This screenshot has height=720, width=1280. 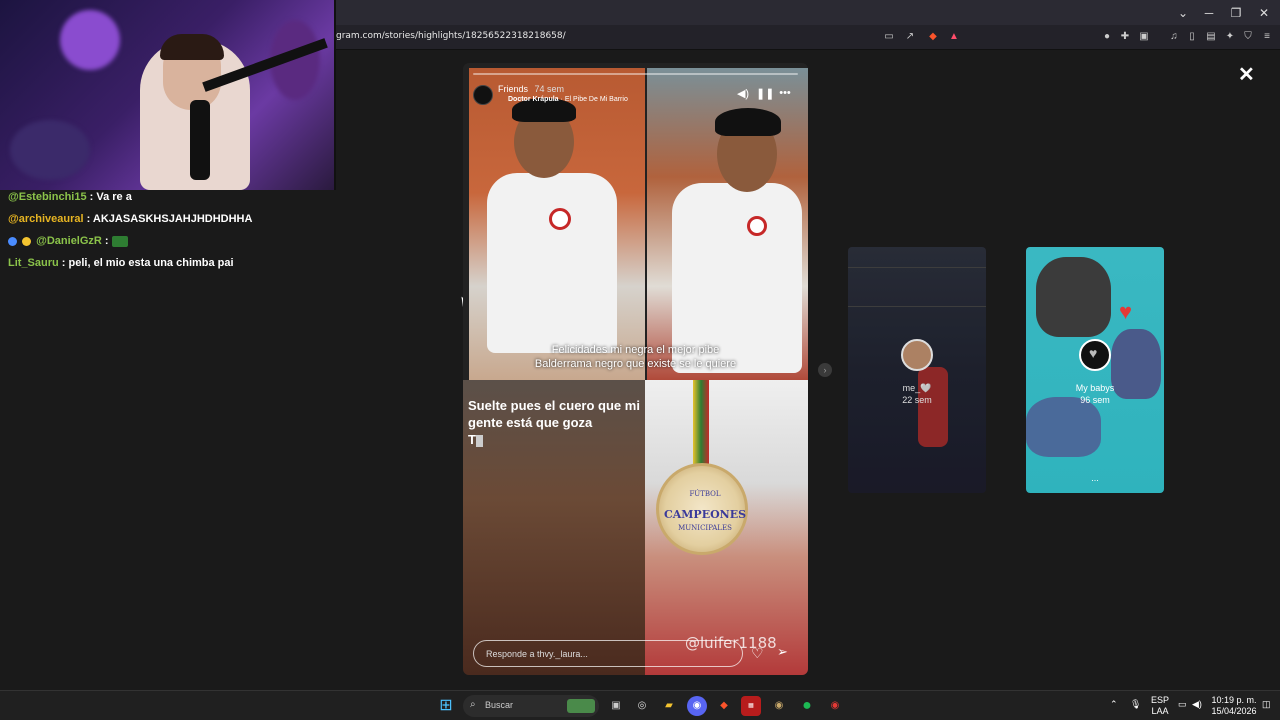 What do you see at coordinates (751, 706) in the screenshot?
I see `app-icon: ▦` at bounding box center [751, 706].